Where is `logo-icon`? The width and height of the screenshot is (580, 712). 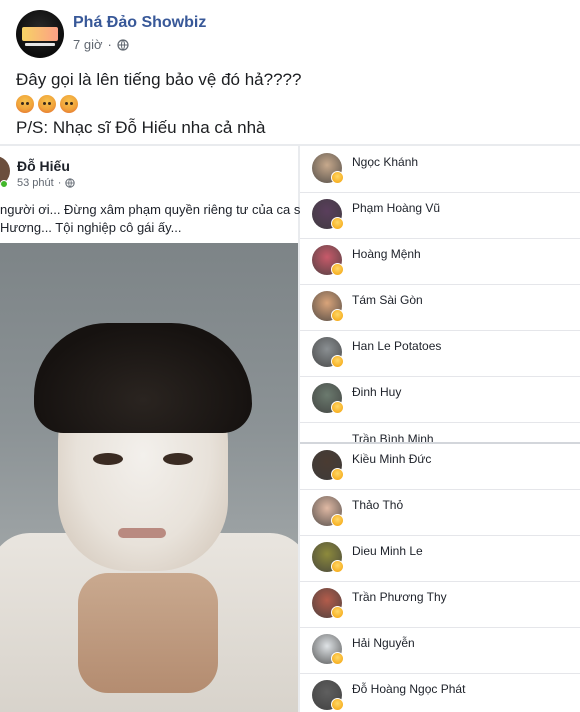 logo-icon is located at coordinates (40, 34).